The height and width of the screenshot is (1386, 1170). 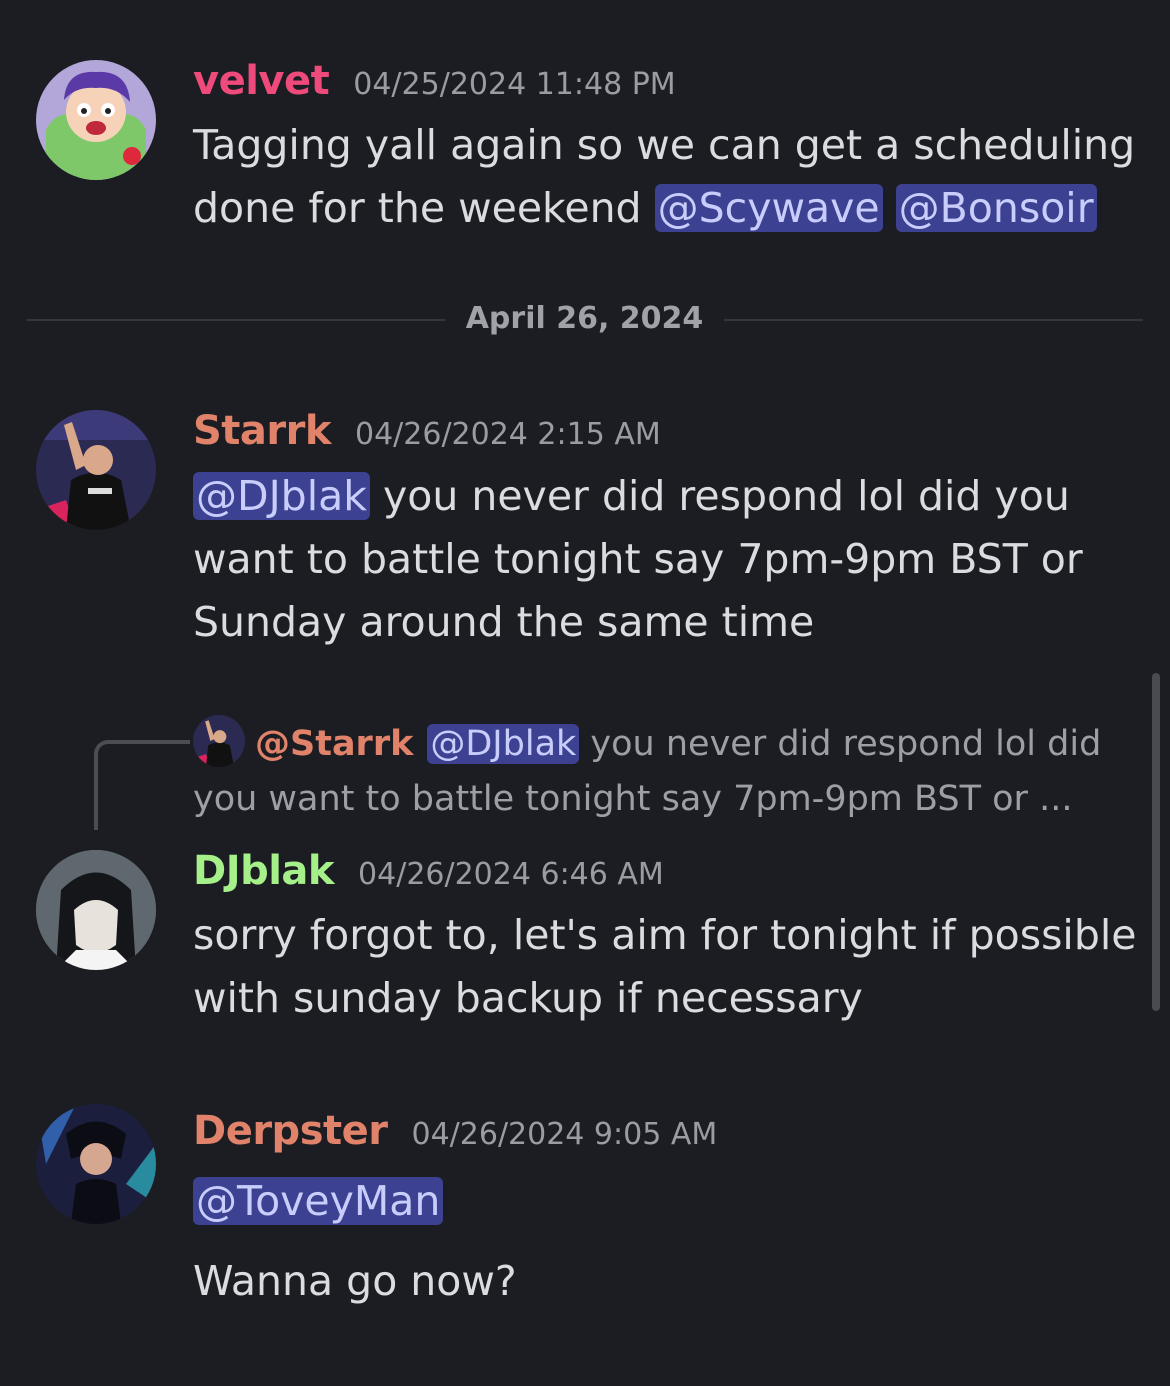 I want to click on message-content: @ToveyMan, so click(x=668, y=1201).